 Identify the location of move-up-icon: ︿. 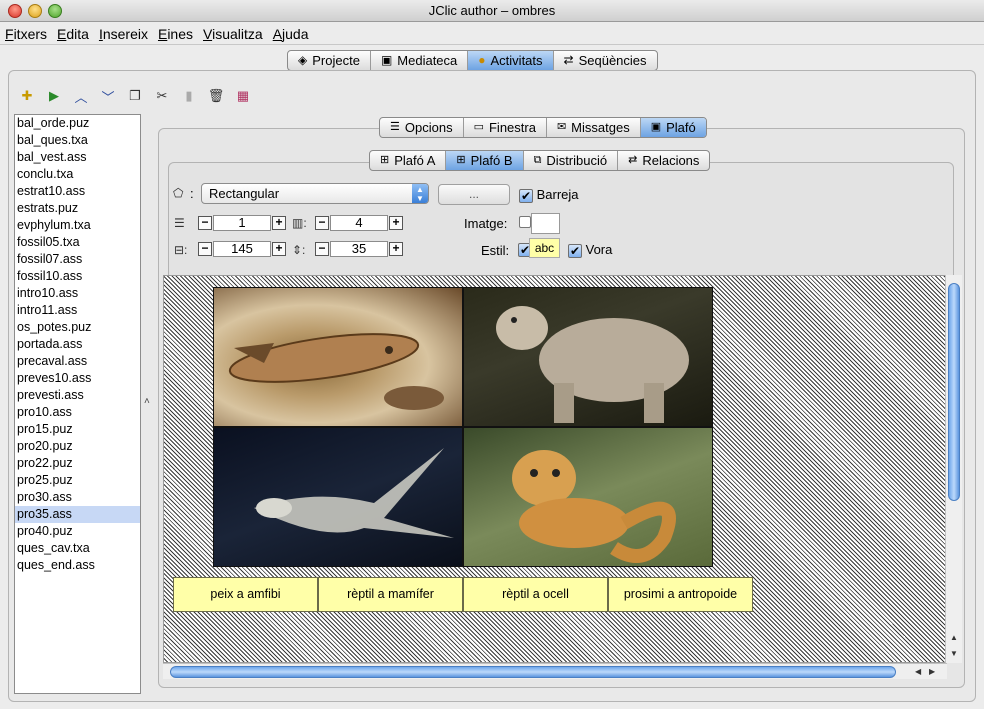
(81, 96).